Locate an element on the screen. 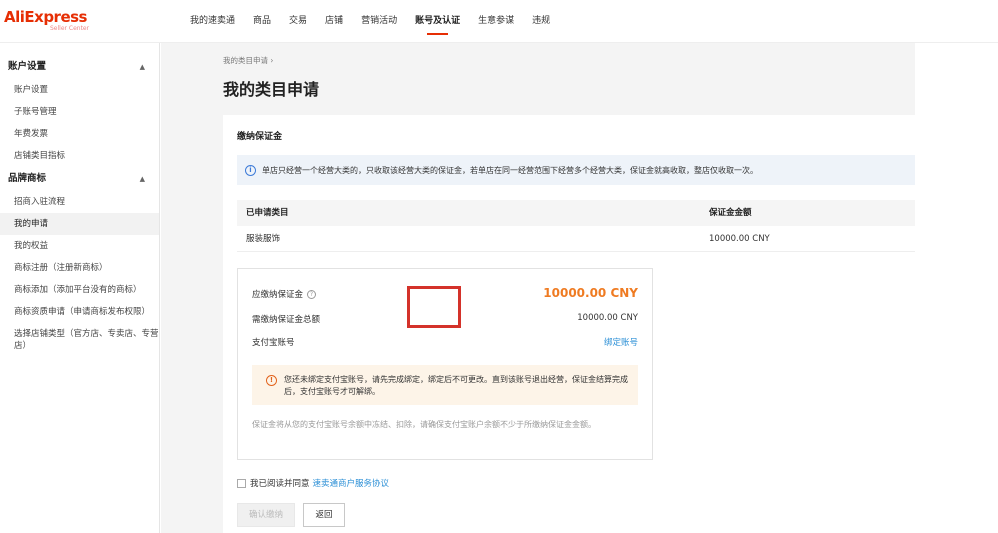 This screenshot has height=533, width=998. breadcrumb: 我的类目申请 › is located at coordinates (248, 60).